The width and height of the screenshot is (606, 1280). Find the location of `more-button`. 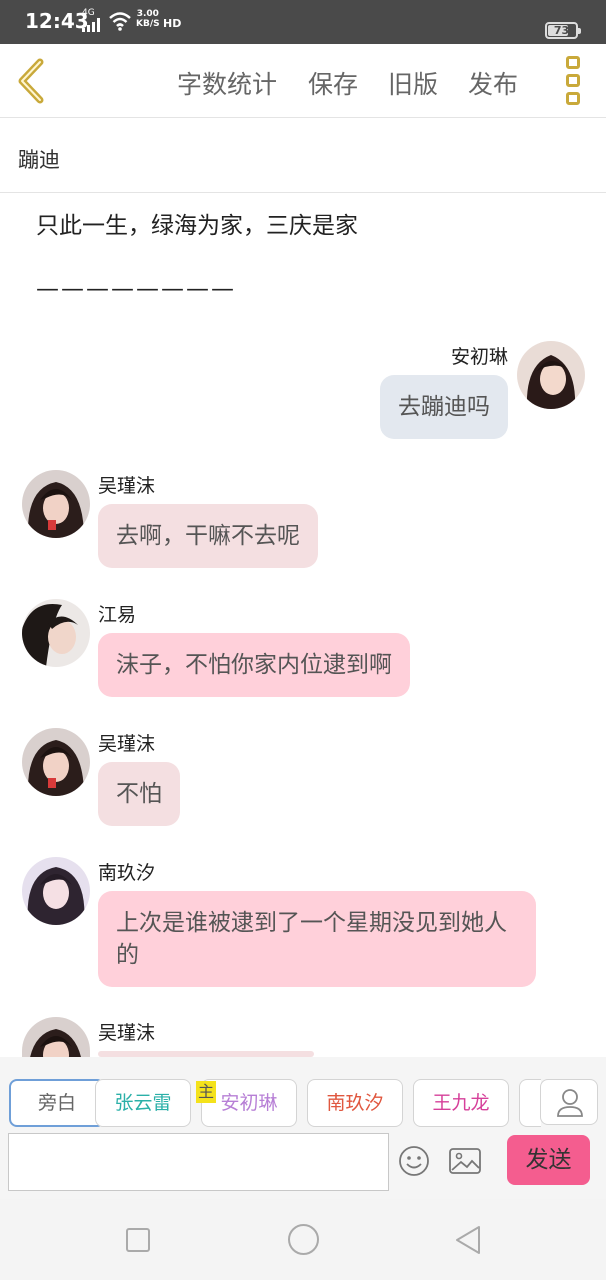

more-button is located at coordinates (573, 81).